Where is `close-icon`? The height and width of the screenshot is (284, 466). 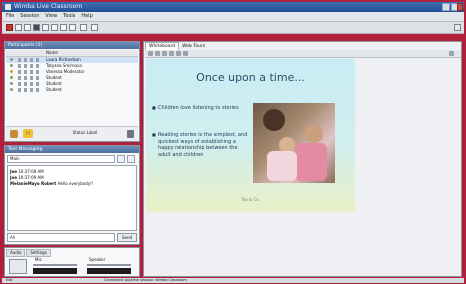 close-icon is located at coordinates (460, 7).